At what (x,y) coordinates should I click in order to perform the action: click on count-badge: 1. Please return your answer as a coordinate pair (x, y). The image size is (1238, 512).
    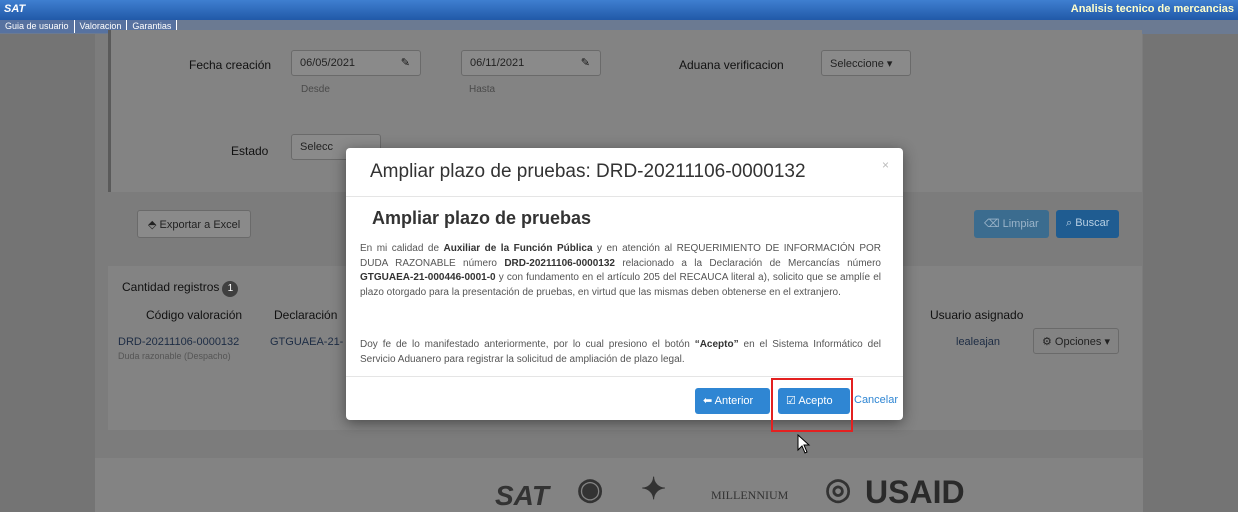
    Looking at the image, I should click on (230, 289).